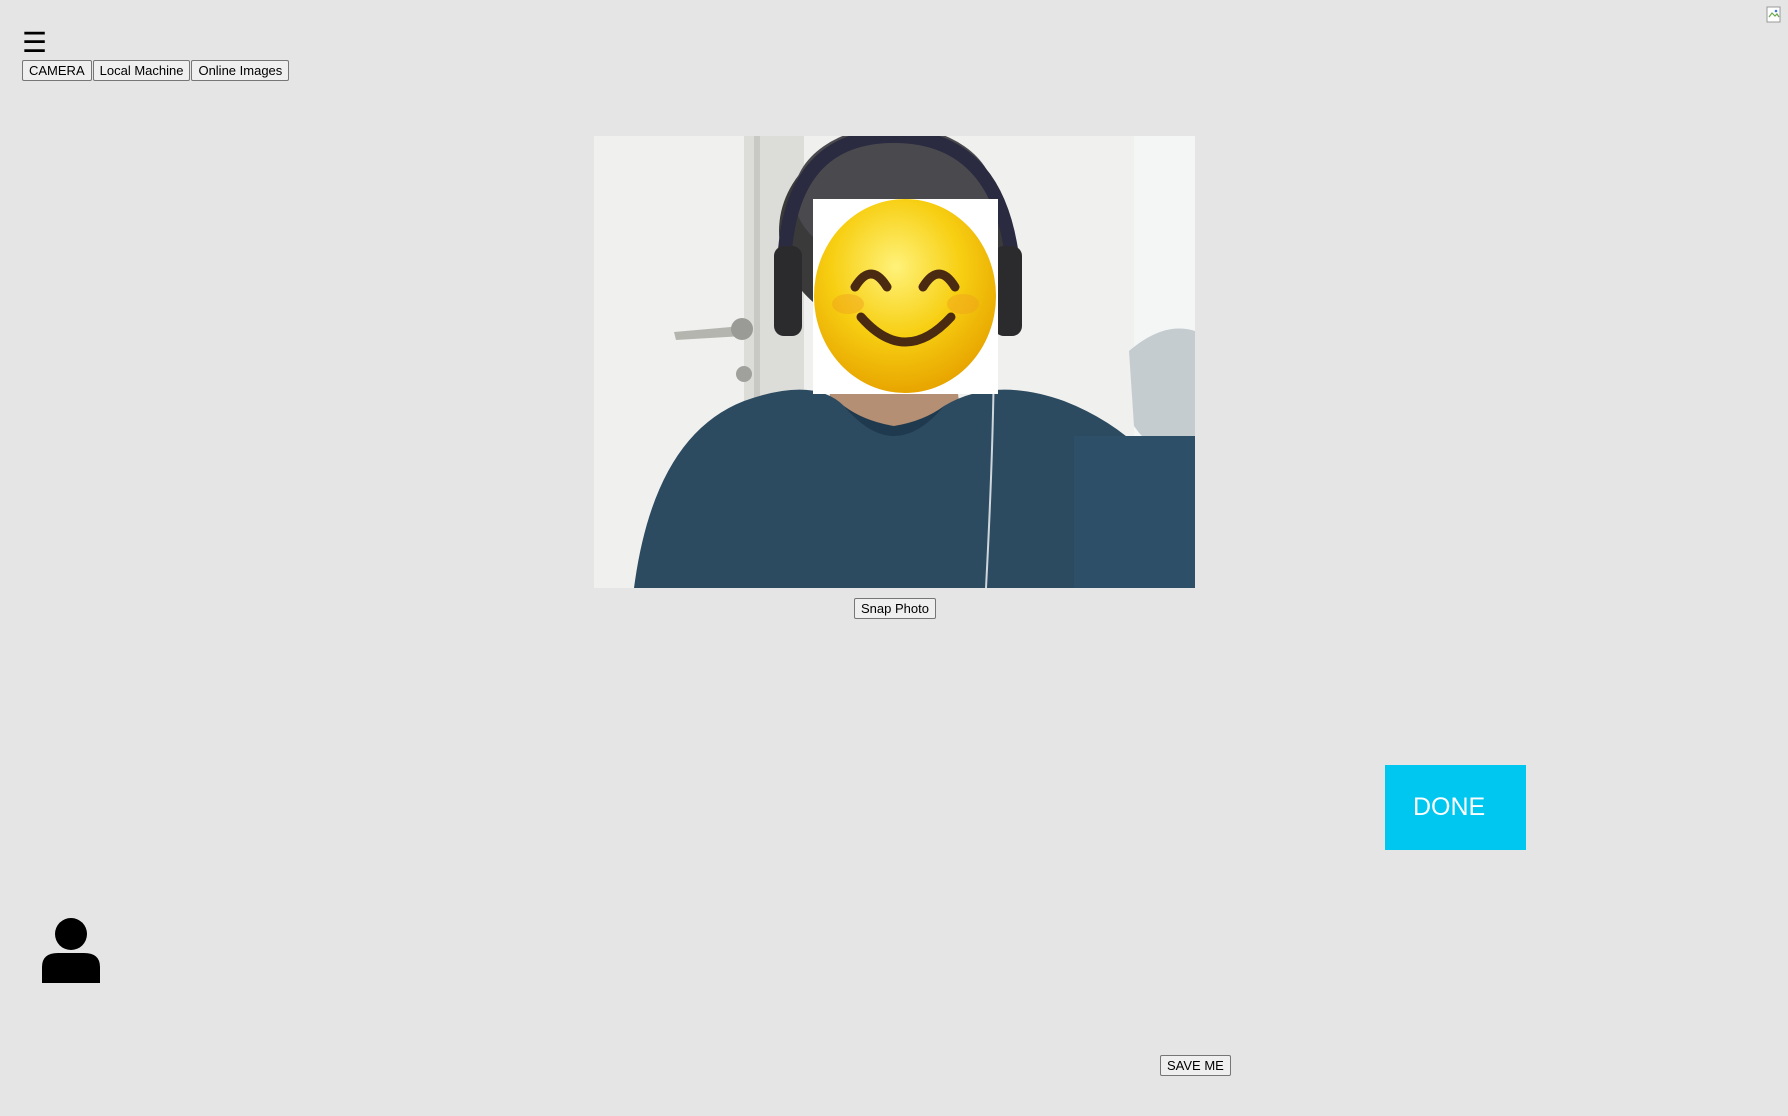  I want to click on emoji-overlay, so click(905, 296).